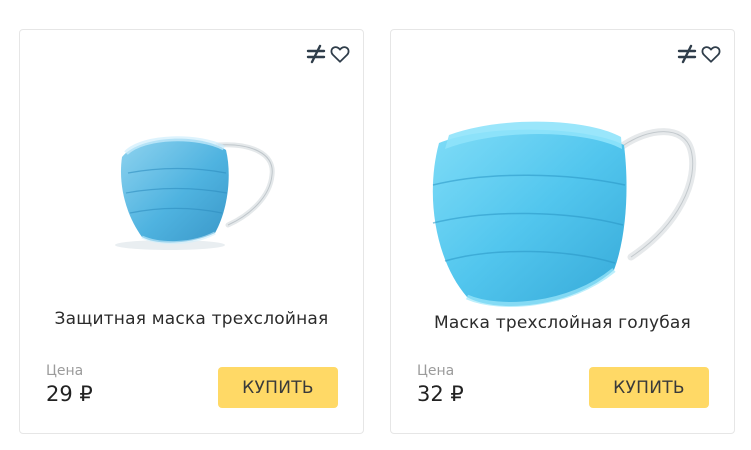 This screenshot has height=450, width=751. Describe the element at coordinates (440, 394) in the screenshot. I see `price-value: 32 ₽` at that location.